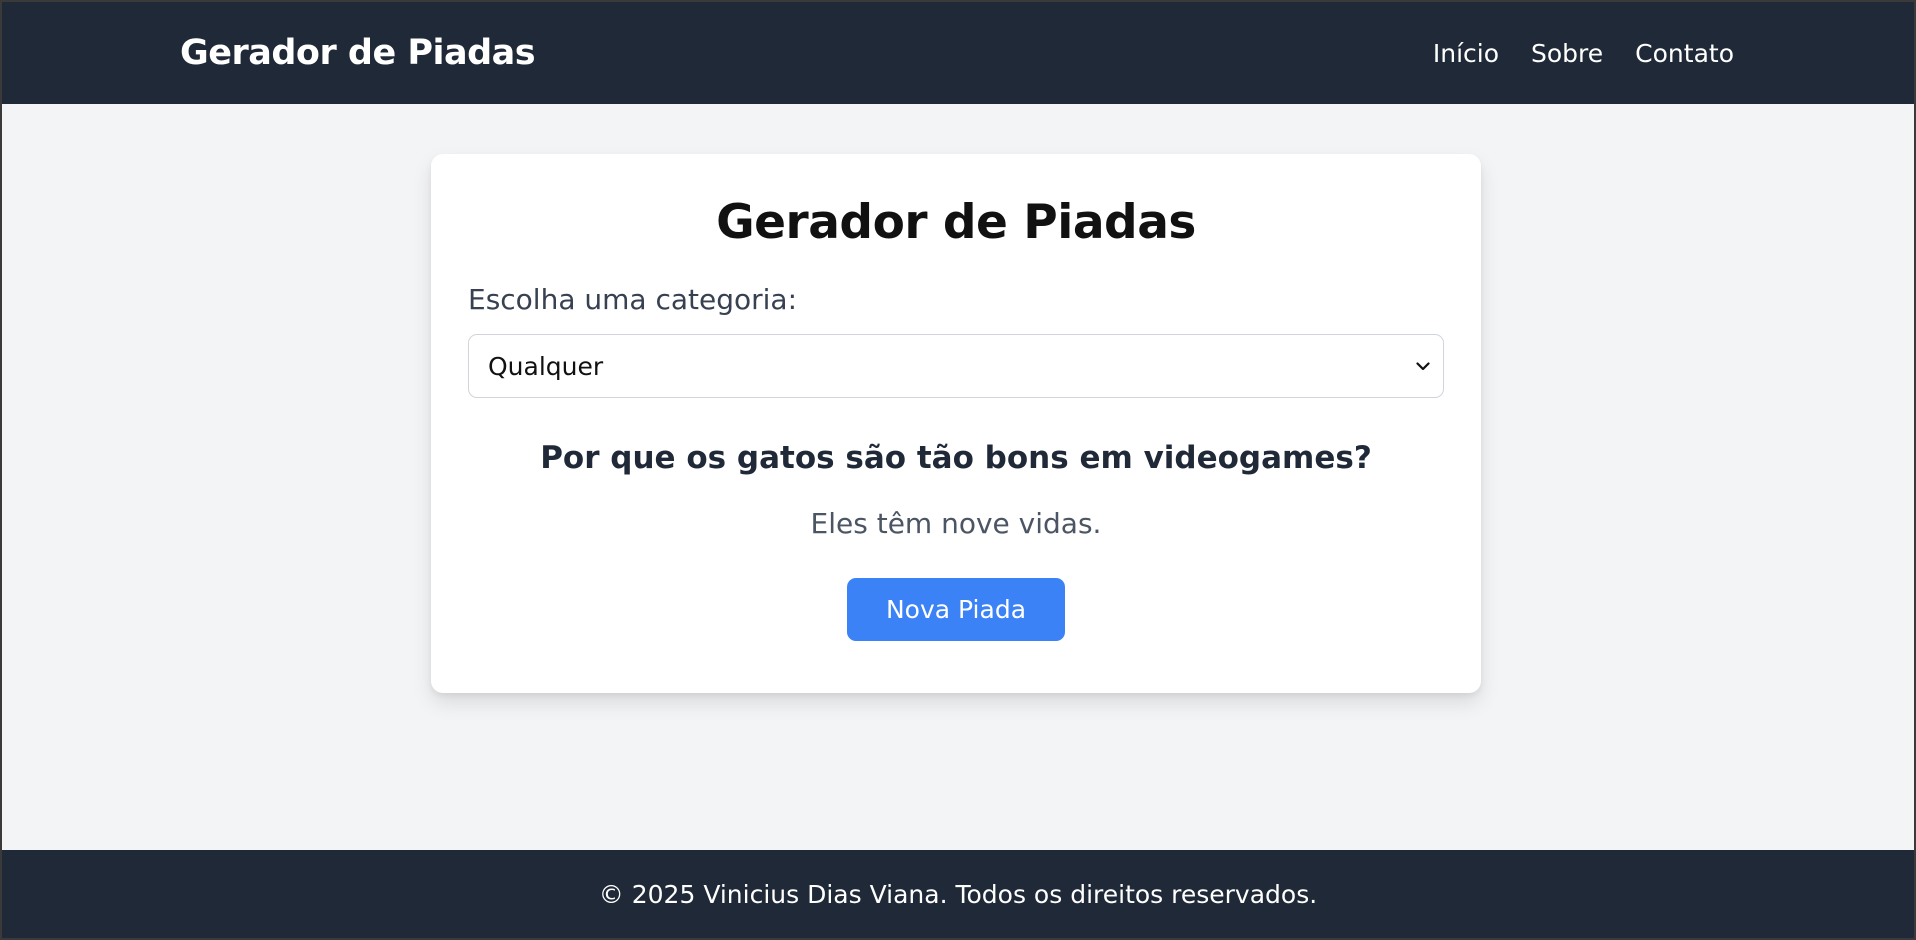  Describe the element at coordinates (956, 366) in the screenshot. I see `category-select: Qualquer` at that location.